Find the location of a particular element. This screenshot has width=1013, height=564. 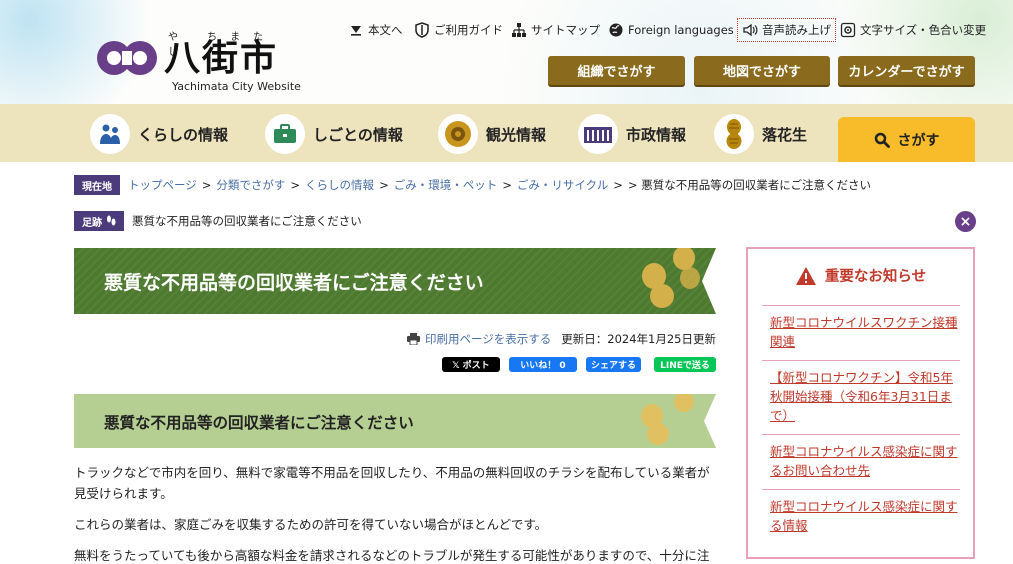

breadcrumb-link: ごみ・リサイクル is located at coordinates (562, 185).